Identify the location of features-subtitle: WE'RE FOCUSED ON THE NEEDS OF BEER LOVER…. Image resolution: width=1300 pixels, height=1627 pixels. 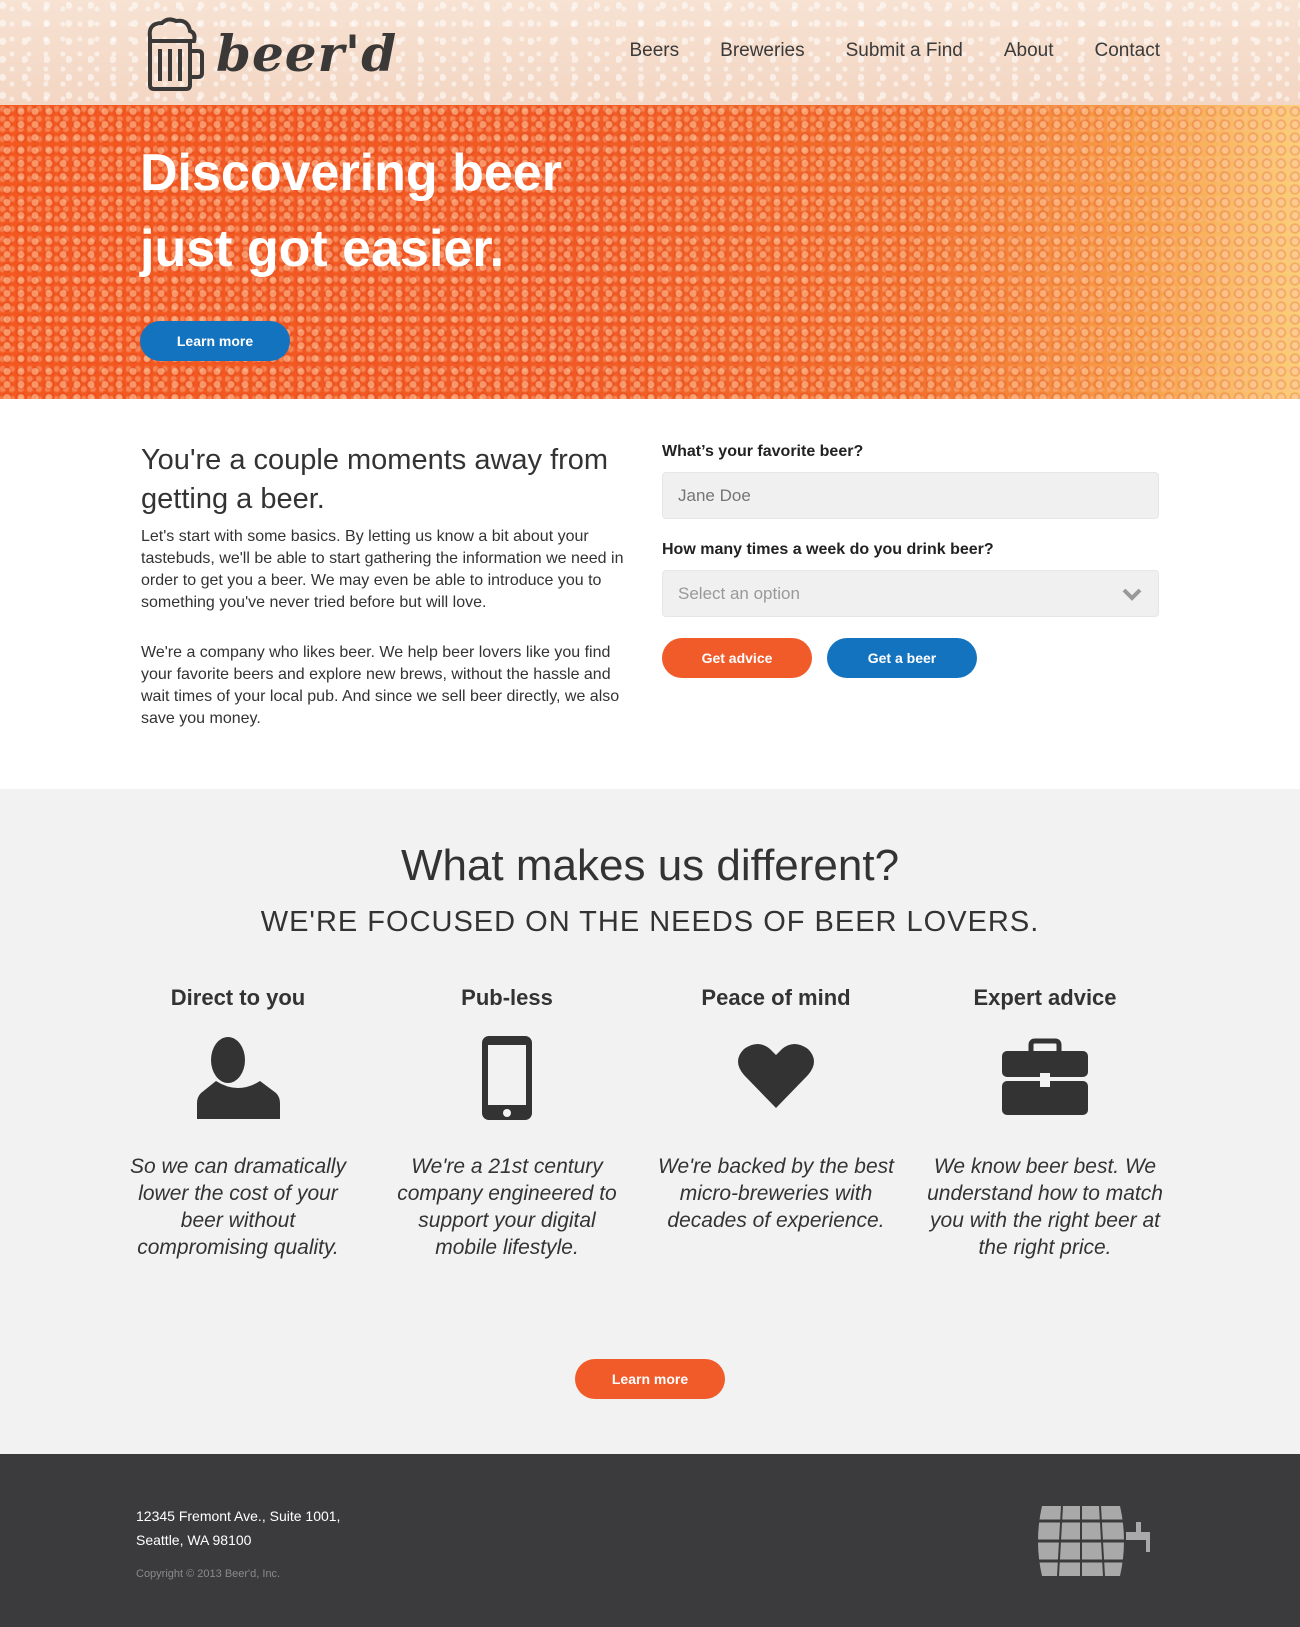
(650, 922).